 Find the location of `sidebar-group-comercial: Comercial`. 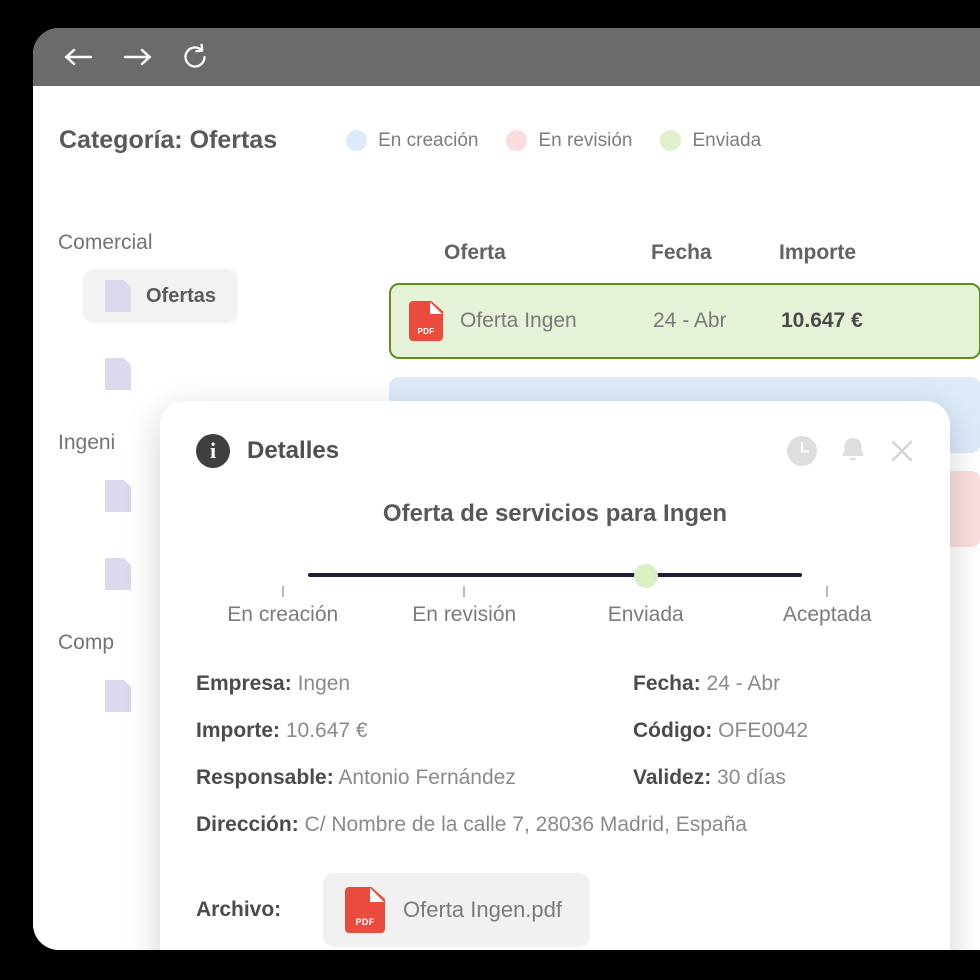

sidebar-group-comercial: Comercial is located at coordinates (105, 242).